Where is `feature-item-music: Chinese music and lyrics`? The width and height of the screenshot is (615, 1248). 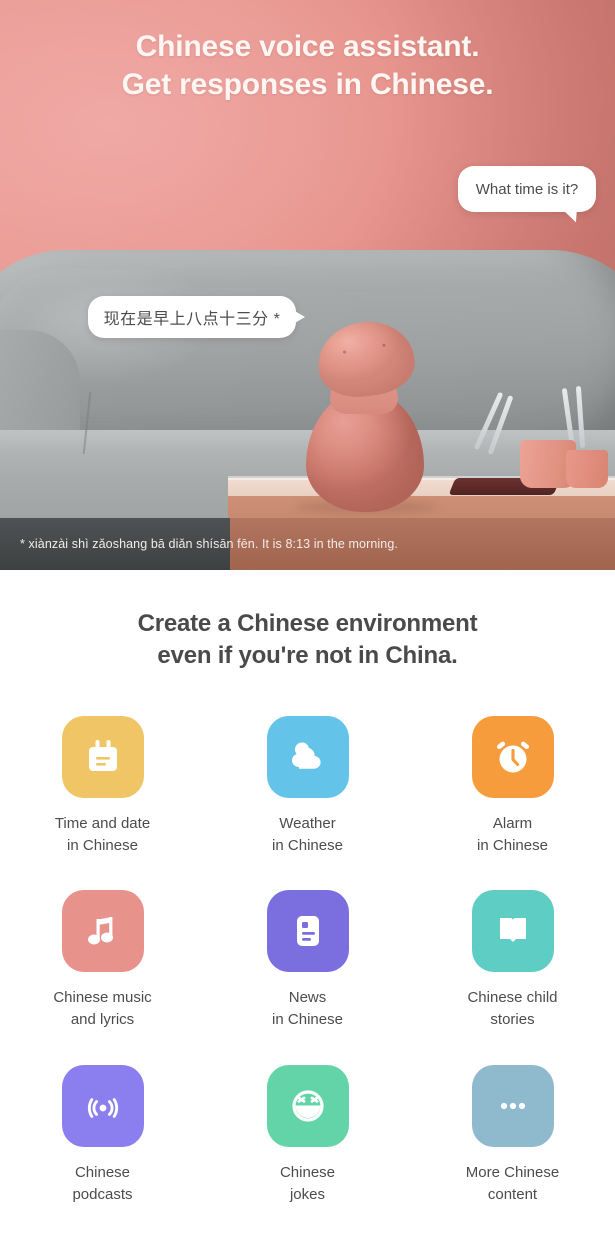 feature-item-music: Chinese music and lyrics is located at coordinates (102, 960).